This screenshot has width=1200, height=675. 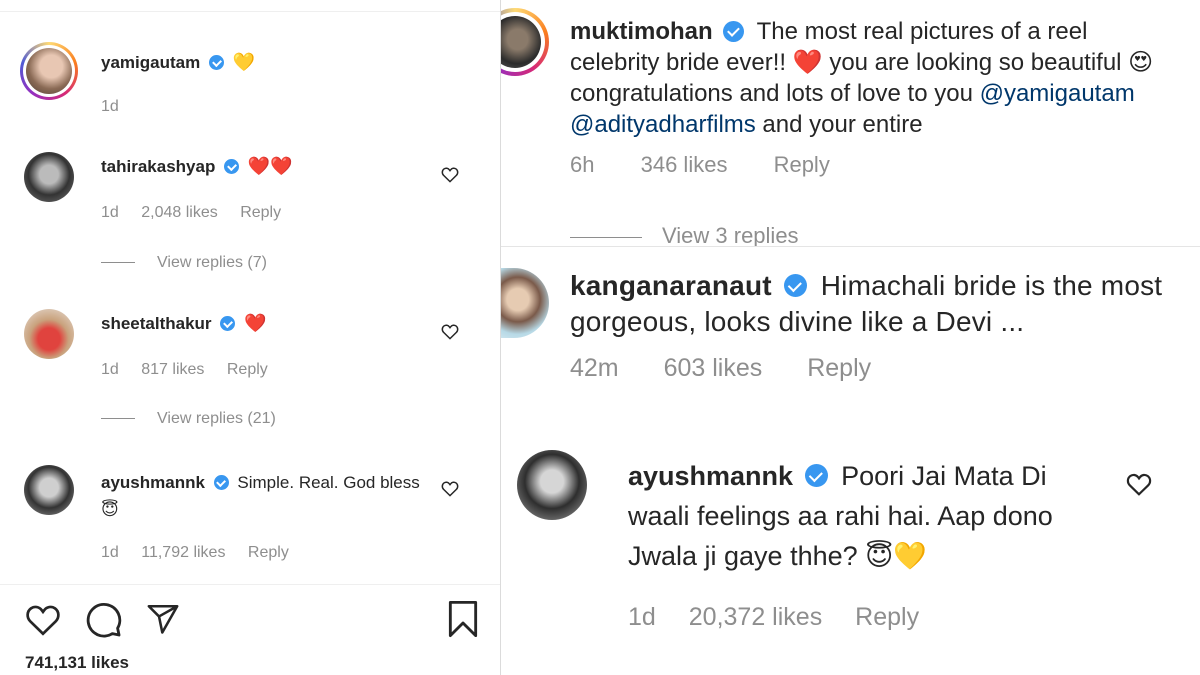 I want to click on comment-time: 6h, so click(x=582, y=164).